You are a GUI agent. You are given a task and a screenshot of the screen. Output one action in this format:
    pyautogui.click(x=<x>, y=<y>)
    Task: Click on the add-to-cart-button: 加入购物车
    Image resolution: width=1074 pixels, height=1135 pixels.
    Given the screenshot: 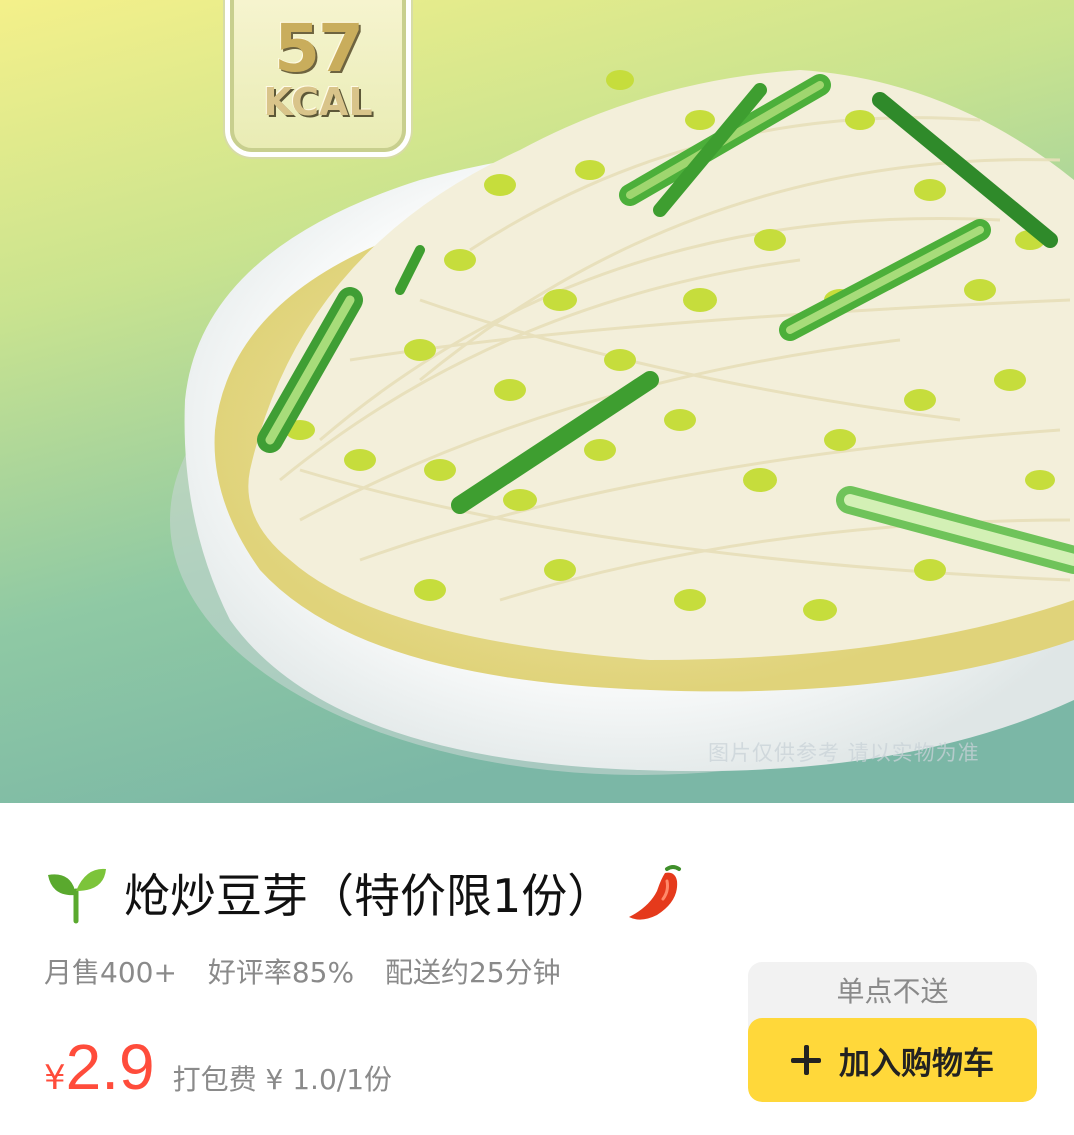 What is the action you would take?
    pyautogui.click(x=892, y=1060)
    